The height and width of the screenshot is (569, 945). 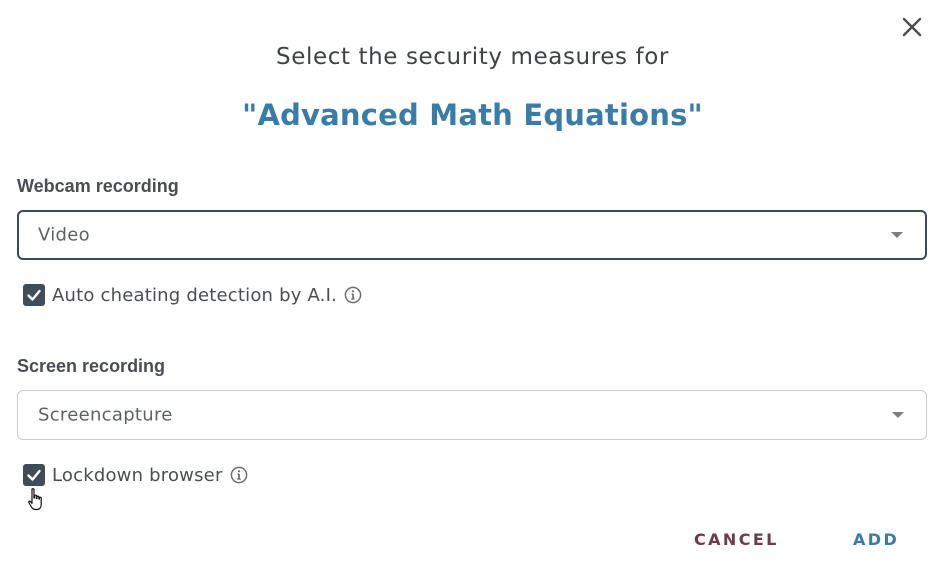 I want to click on cancel-button: CANCEL, so click(x=736, y=539).